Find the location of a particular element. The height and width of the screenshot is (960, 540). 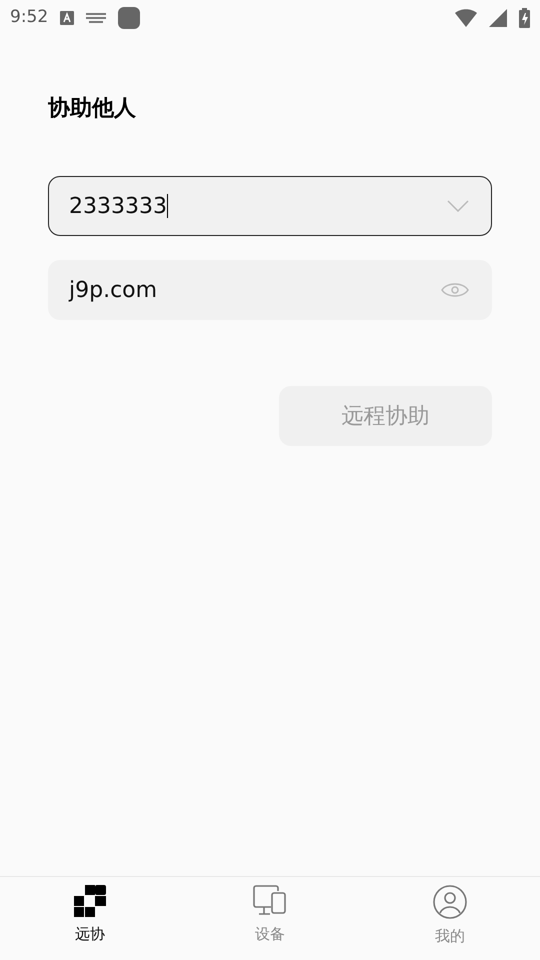

grid-blocks-icon is located at coordinates (90, 901).